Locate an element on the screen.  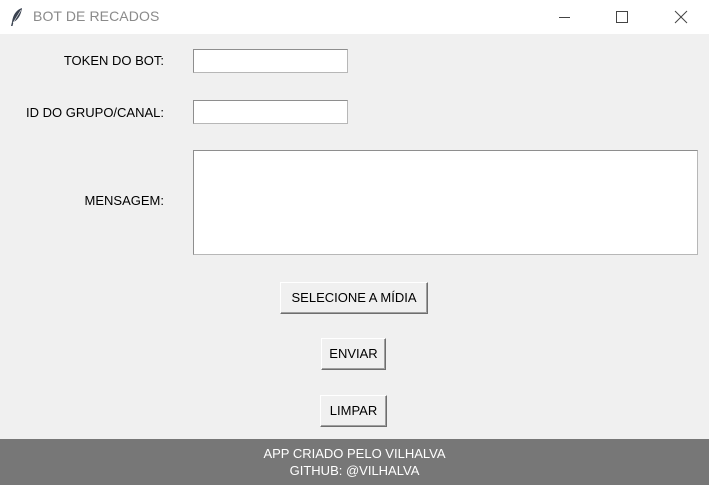
minimize-icon is located at coordinates (564, 17).